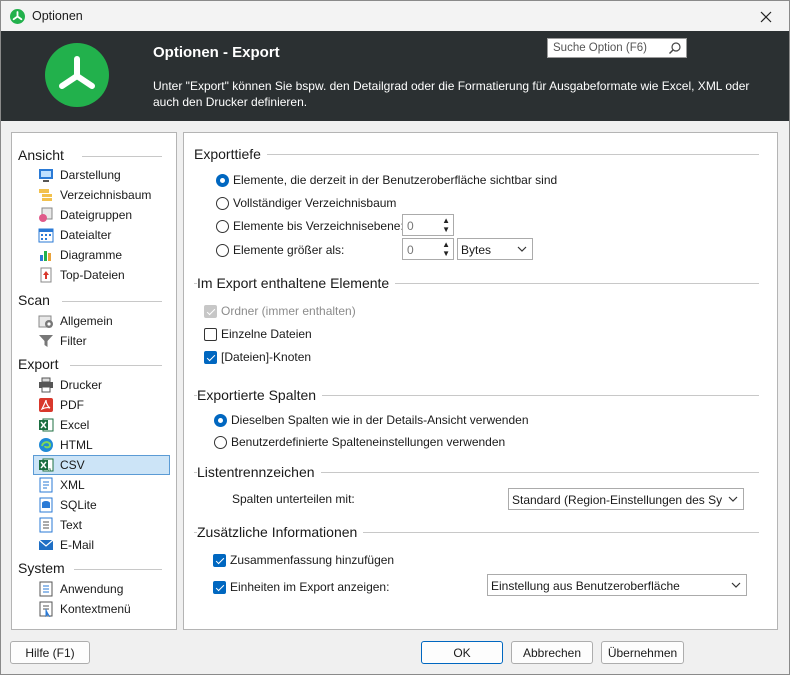  I want to click on cancel-button: Abbrechen, so click(552, 652).